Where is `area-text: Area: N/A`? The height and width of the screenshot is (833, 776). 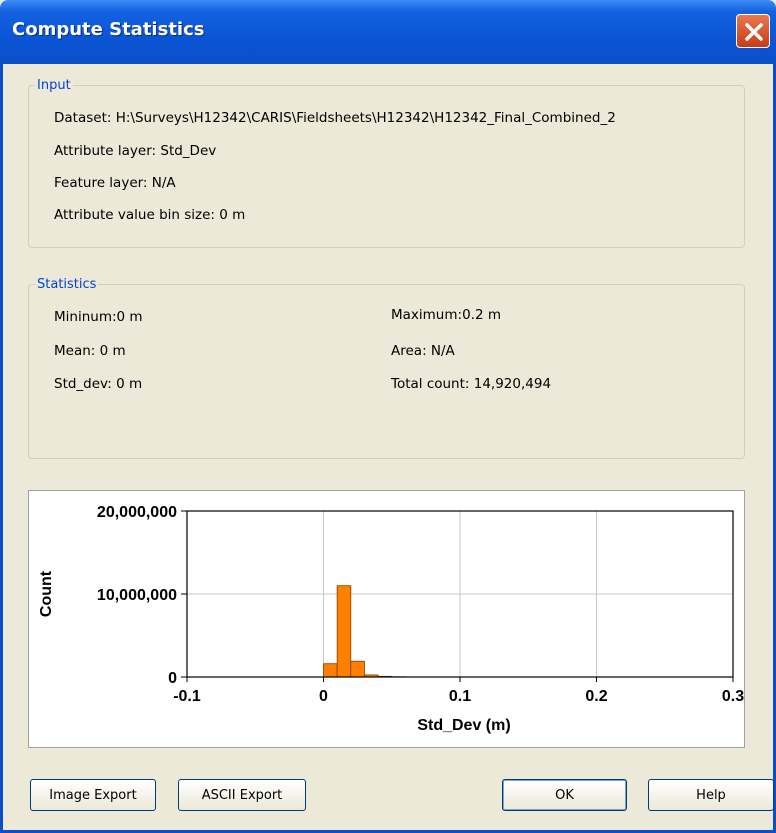
area-text: Area: N/A is located at coordinates (423, 351).